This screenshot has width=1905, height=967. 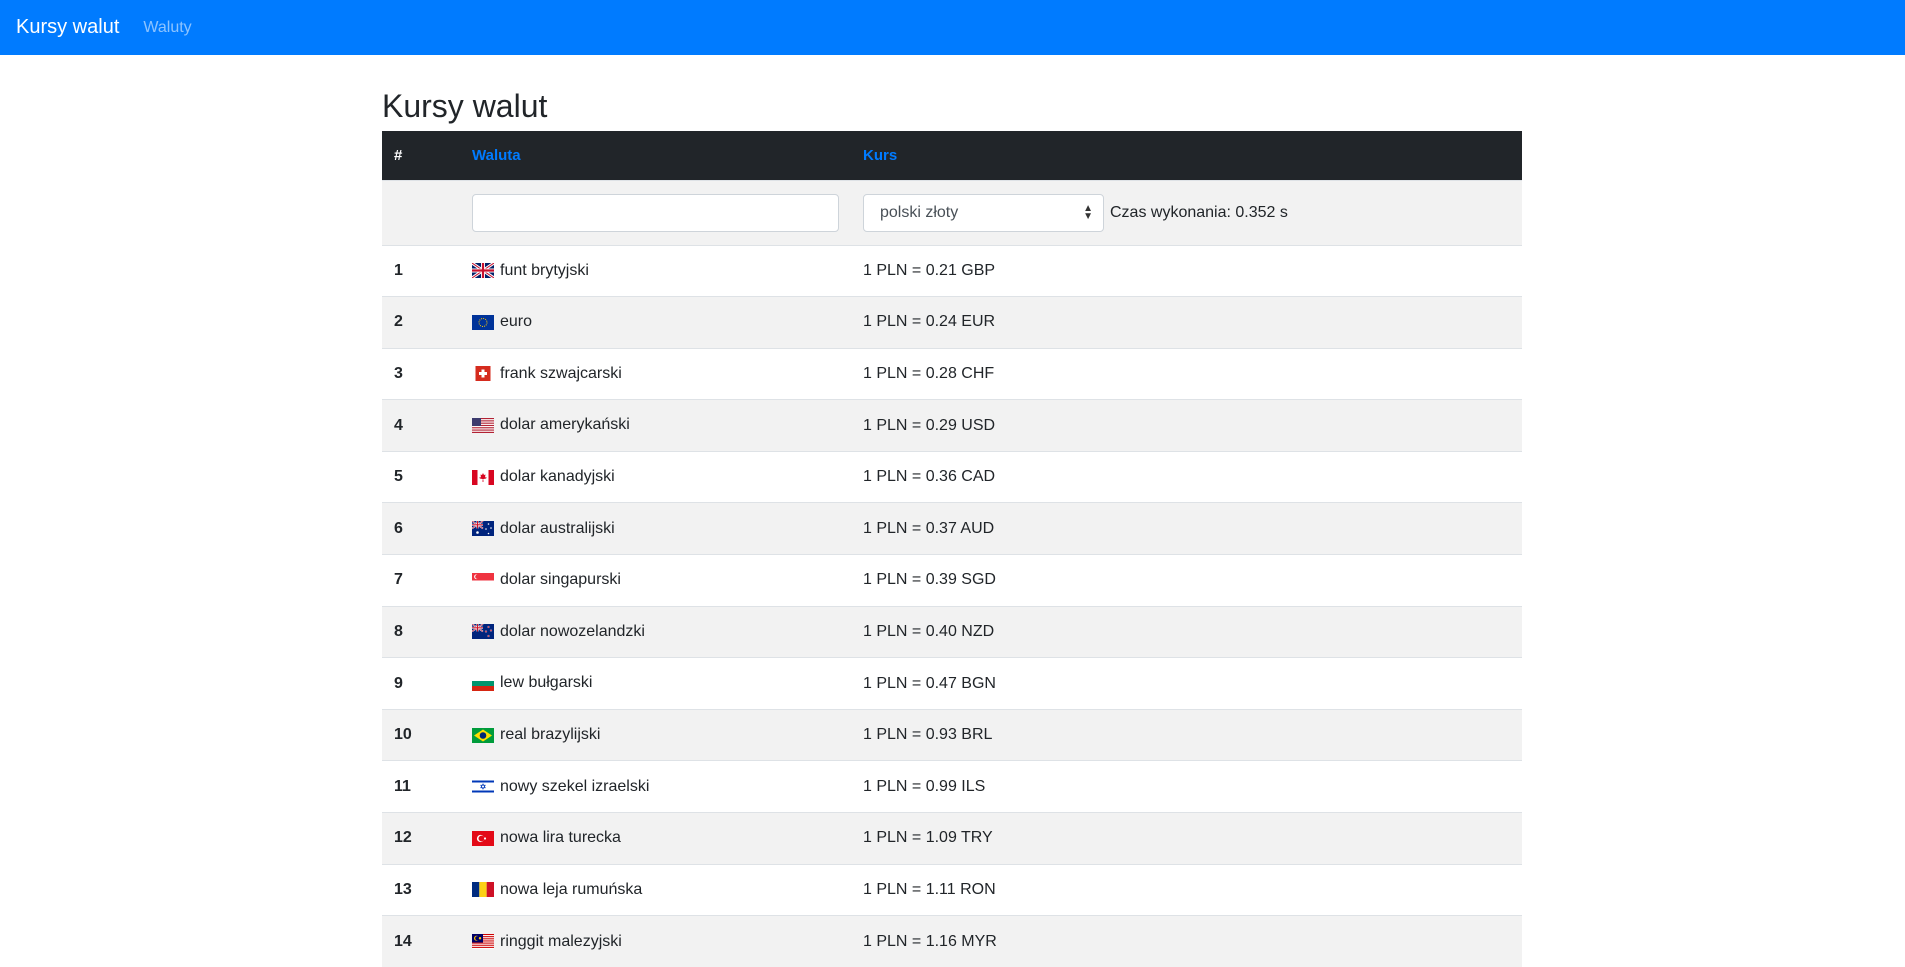 I want to click on row-number: 12, so click(x=421, y=838).